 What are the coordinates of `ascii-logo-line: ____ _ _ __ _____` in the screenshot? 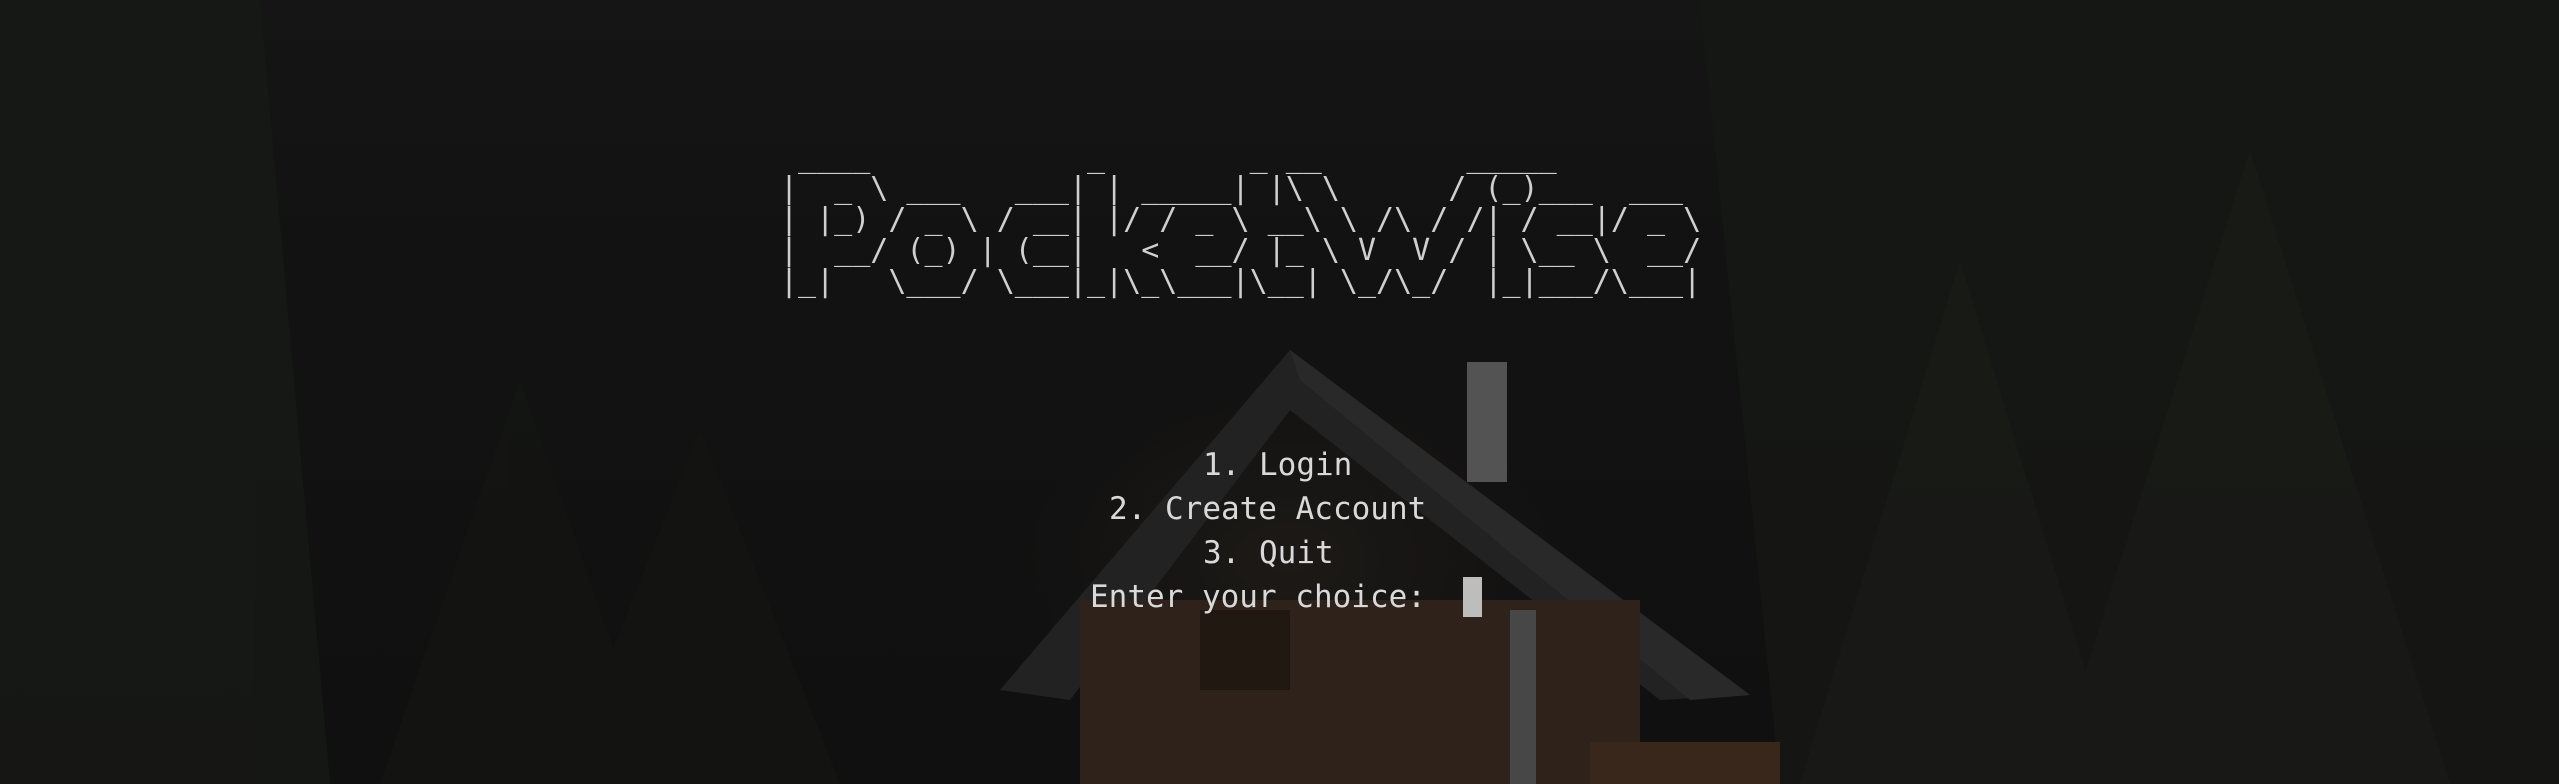 It's located at (1168, 157).